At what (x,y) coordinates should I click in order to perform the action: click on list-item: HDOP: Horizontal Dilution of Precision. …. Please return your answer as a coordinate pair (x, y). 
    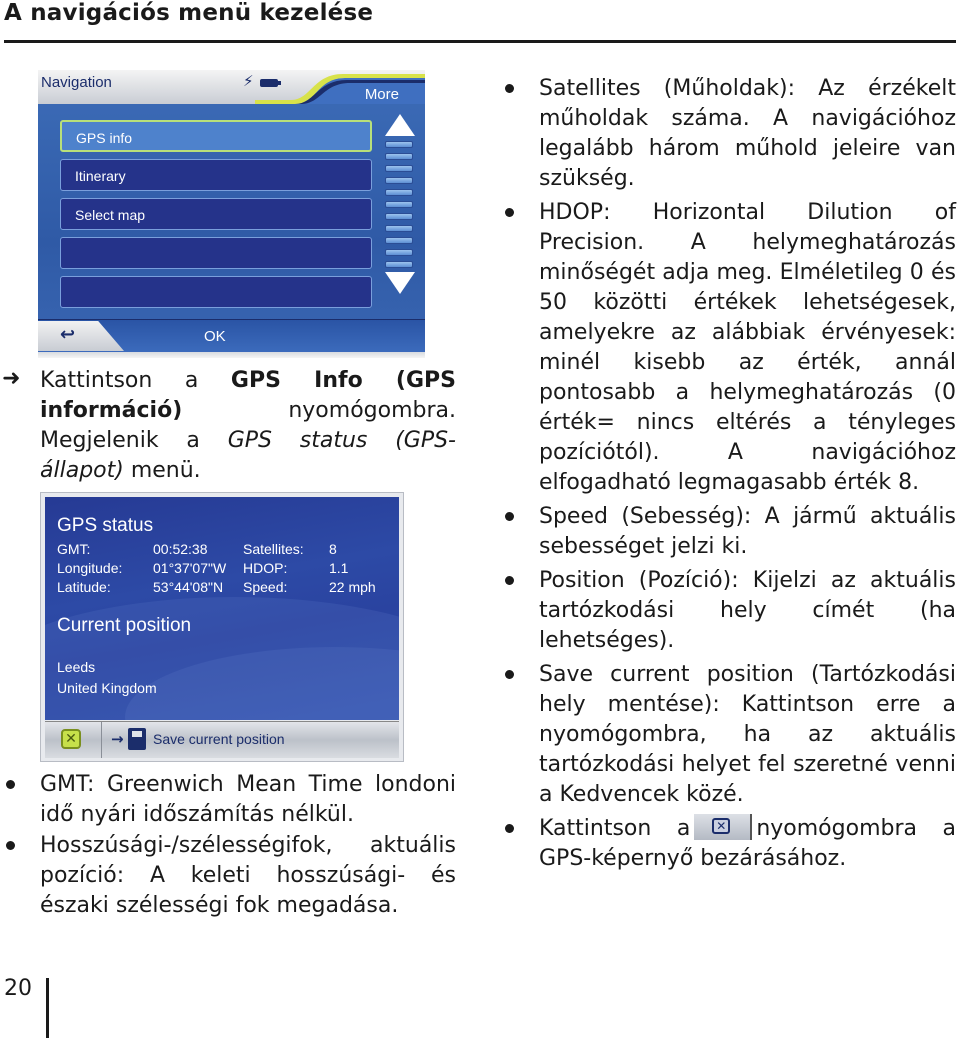
    Looking at the image, I should click on (730, 348).